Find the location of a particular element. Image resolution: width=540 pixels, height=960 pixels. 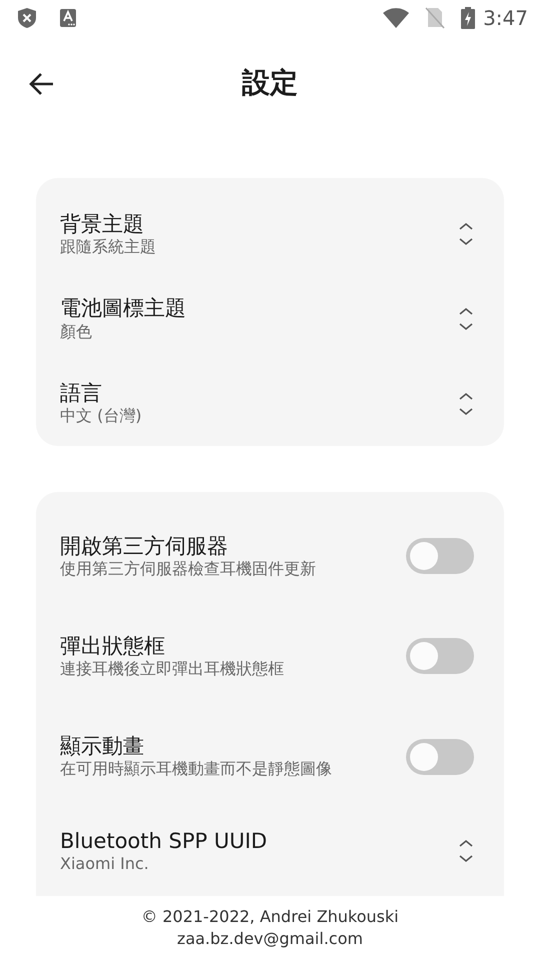

copyright-text: © 2021-2022, Andrei Zhukouski is located at coordinates (270, 917).